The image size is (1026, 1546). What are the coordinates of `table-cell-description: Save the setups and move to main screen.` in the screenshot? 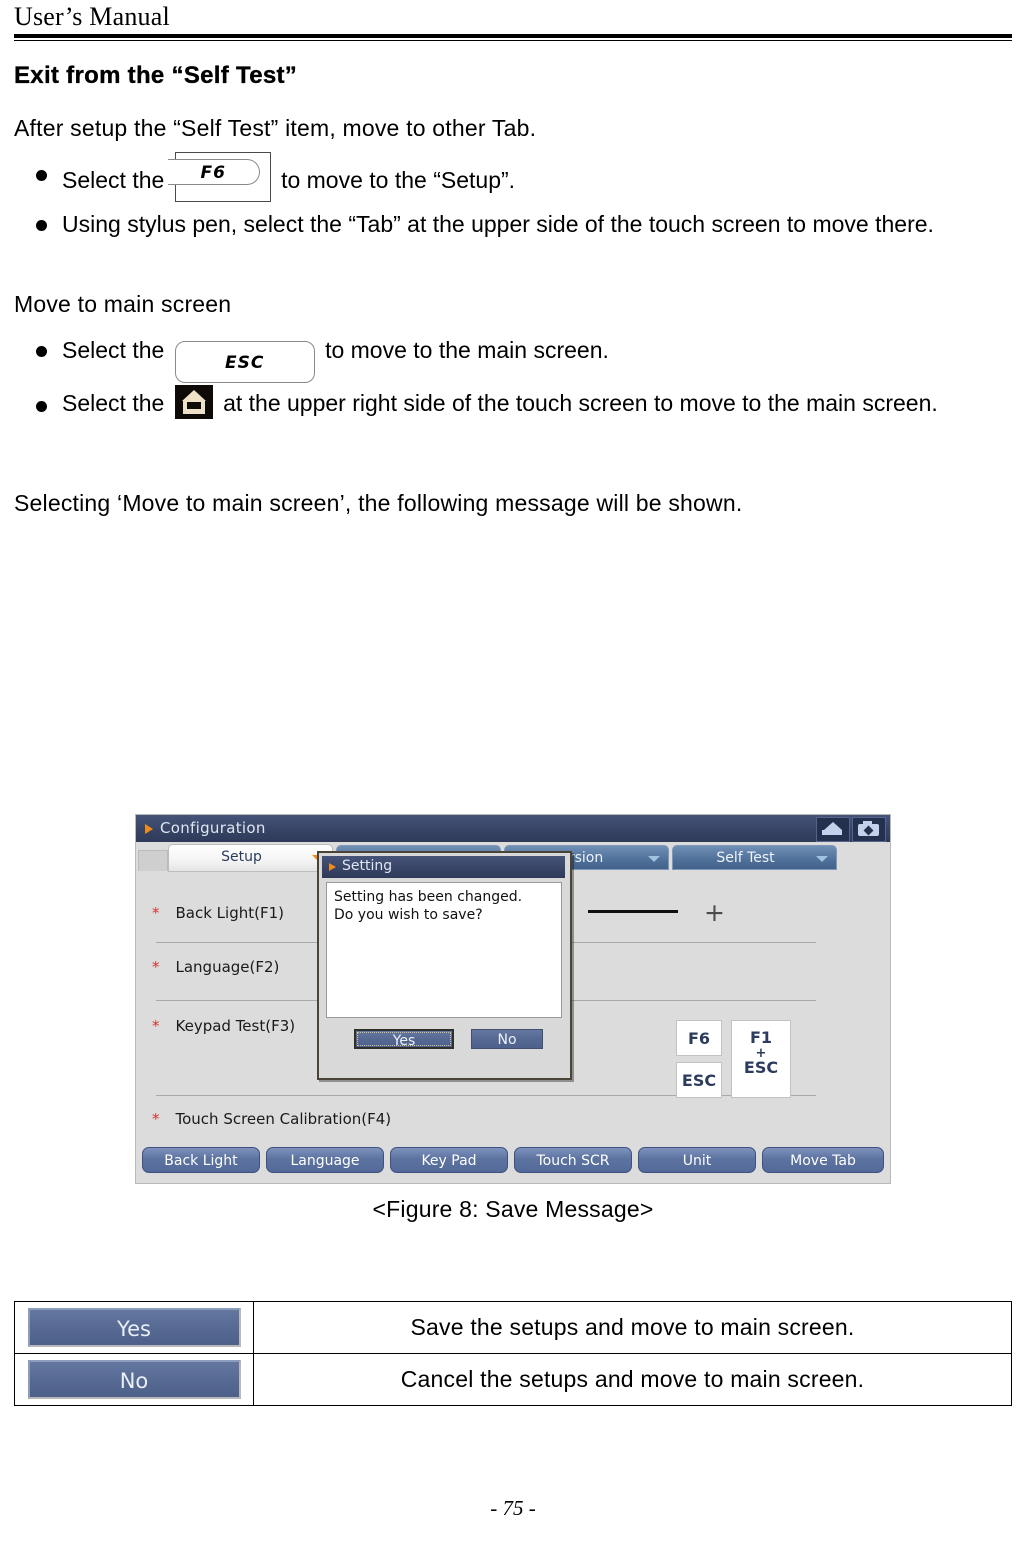 It's located at (632, 1327).